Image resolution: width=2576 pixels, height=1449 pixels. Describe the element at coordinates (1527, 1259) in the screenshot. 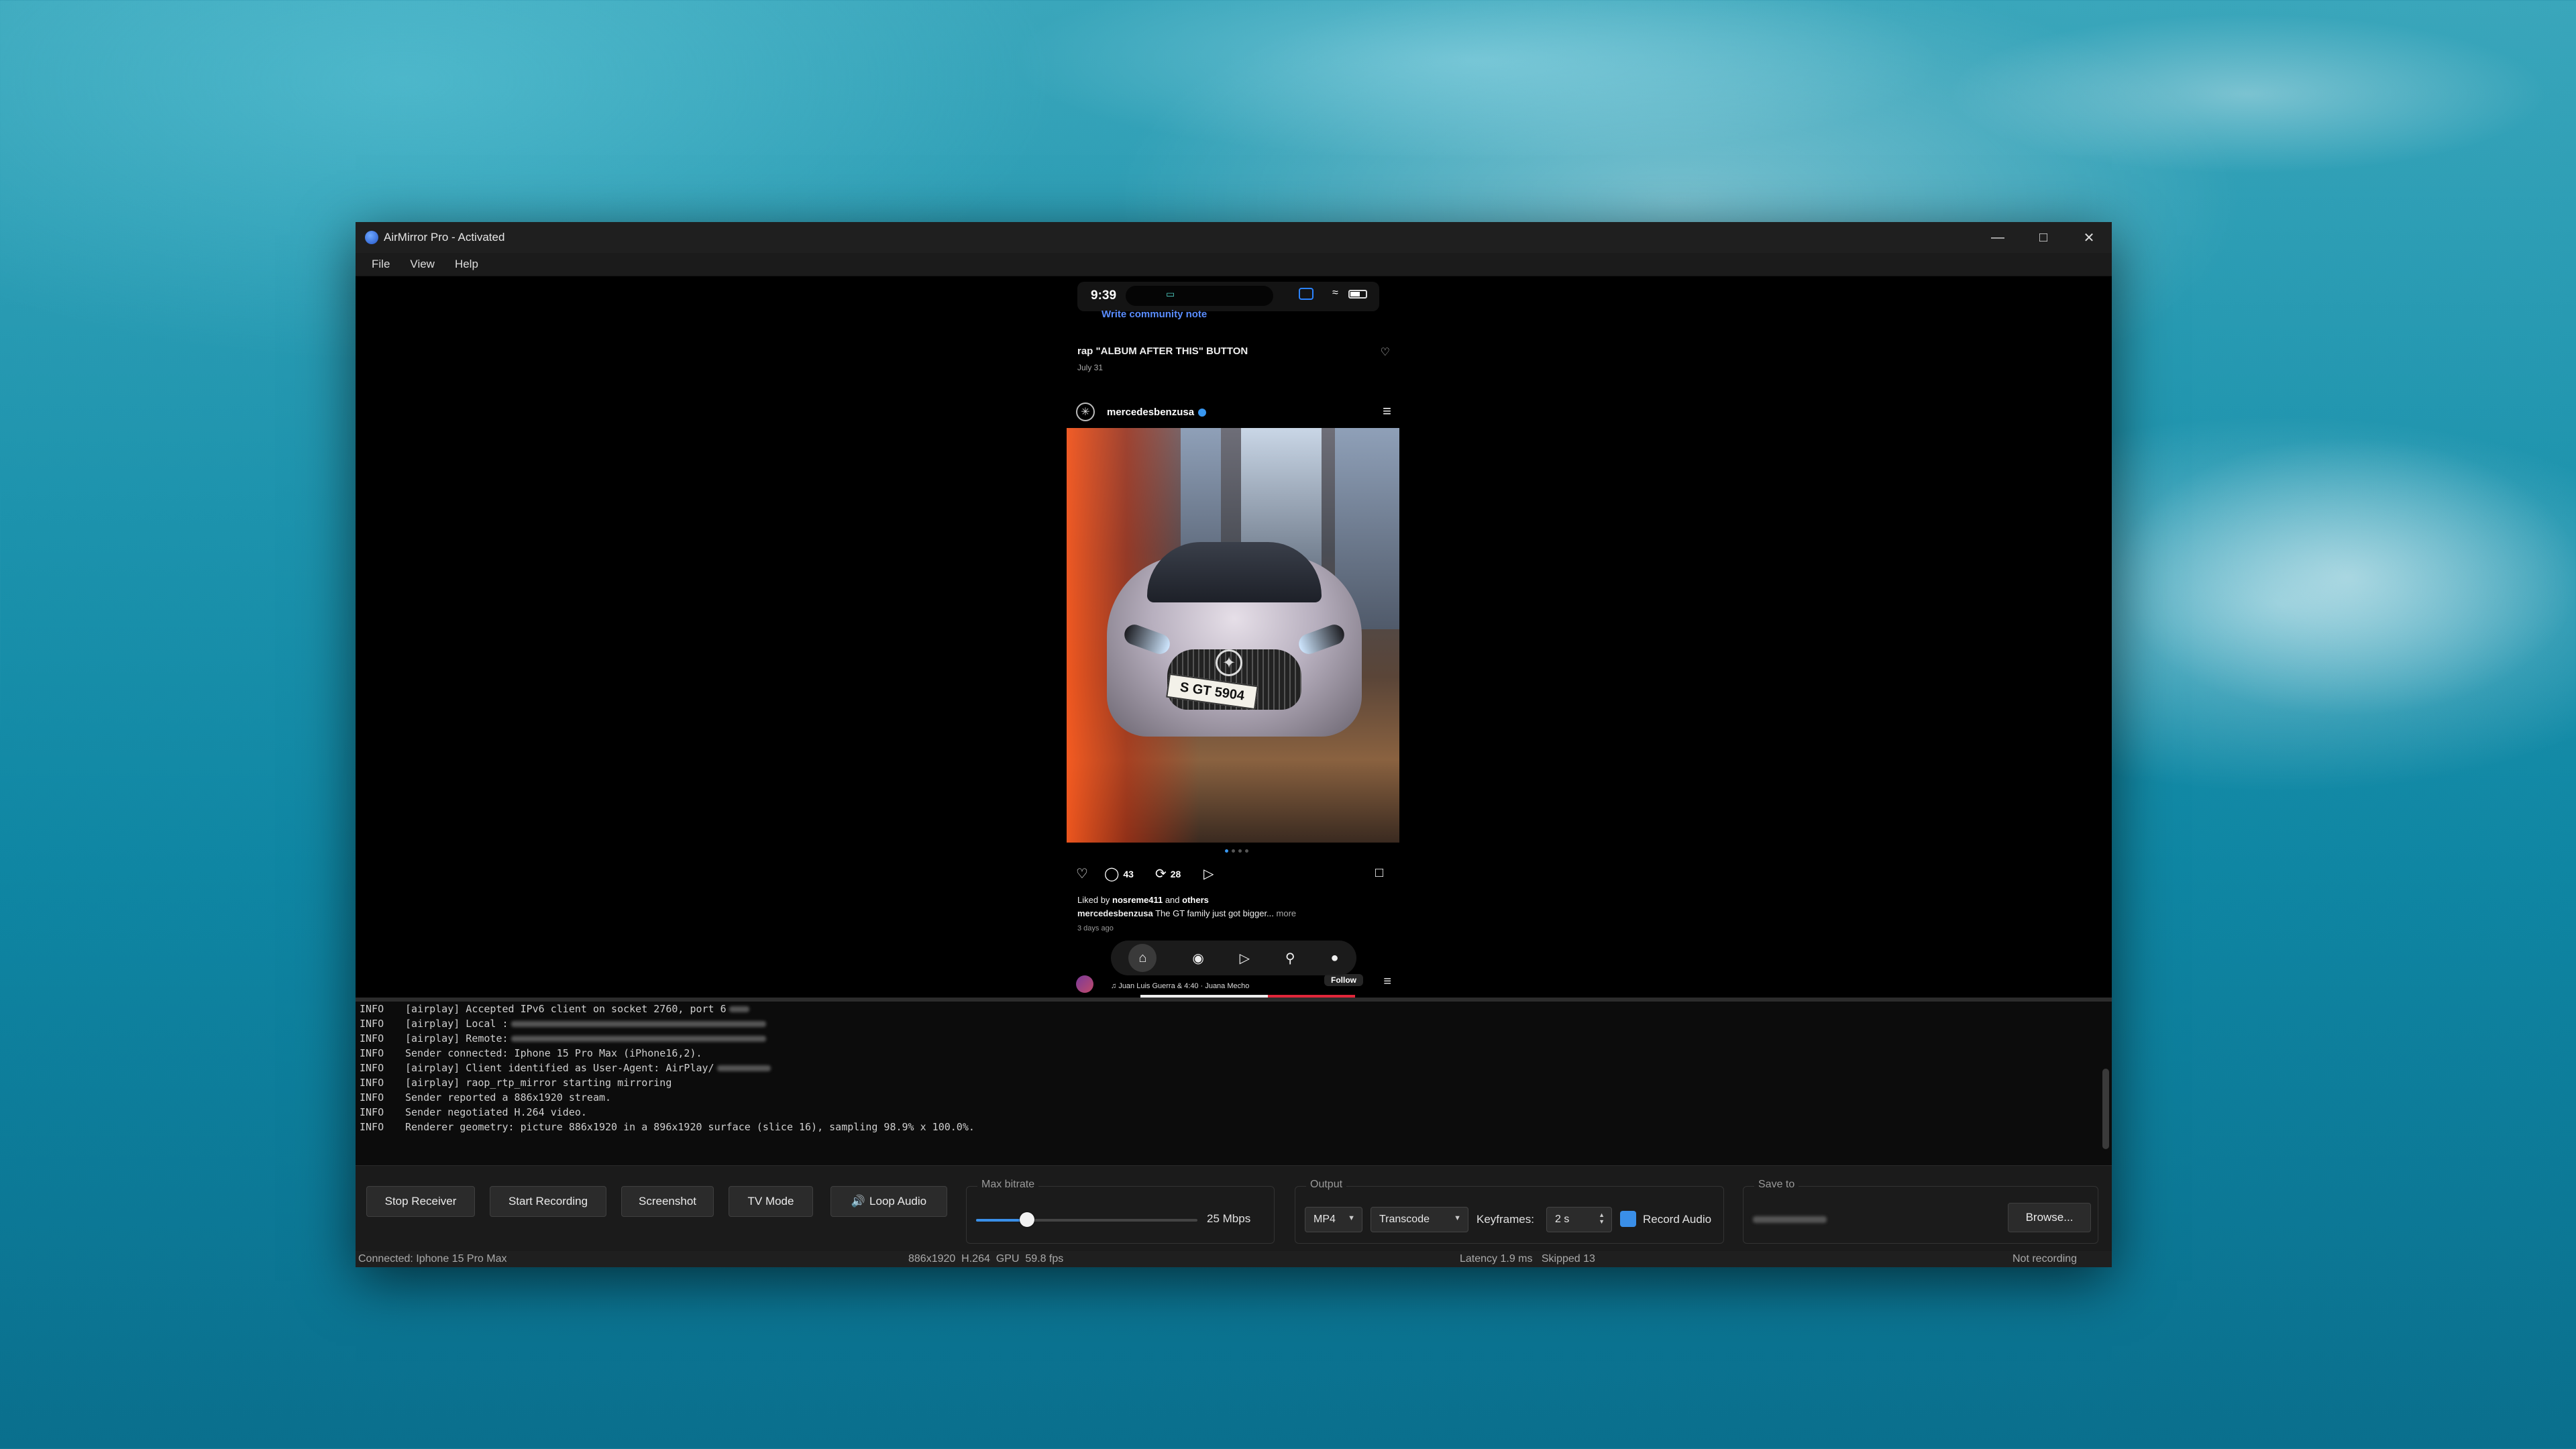

I see `latency-info: Latency 1.9 ms Skipped 13` at that location.